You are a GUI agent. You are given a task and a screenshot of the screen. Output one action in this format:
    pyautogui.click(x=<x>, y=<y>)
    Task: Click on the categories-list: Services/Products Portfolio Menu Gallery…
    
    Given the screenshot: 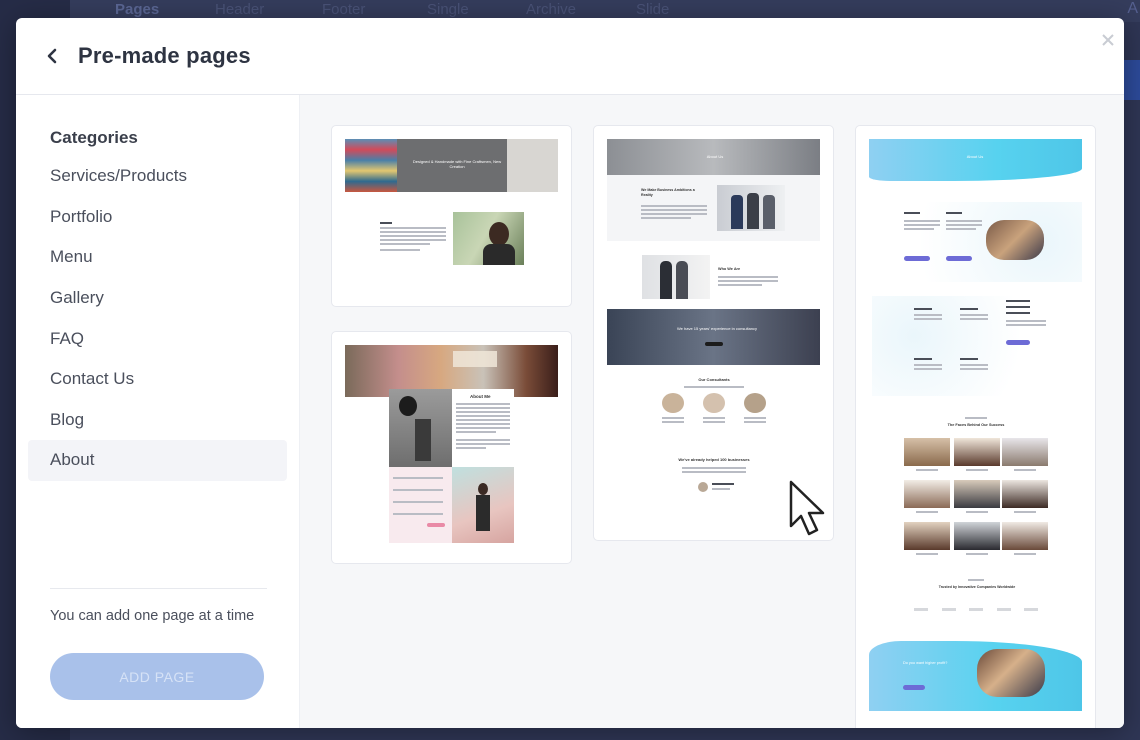 What is the action you would take?
    pyautogui.click(x=157, y=318)
    